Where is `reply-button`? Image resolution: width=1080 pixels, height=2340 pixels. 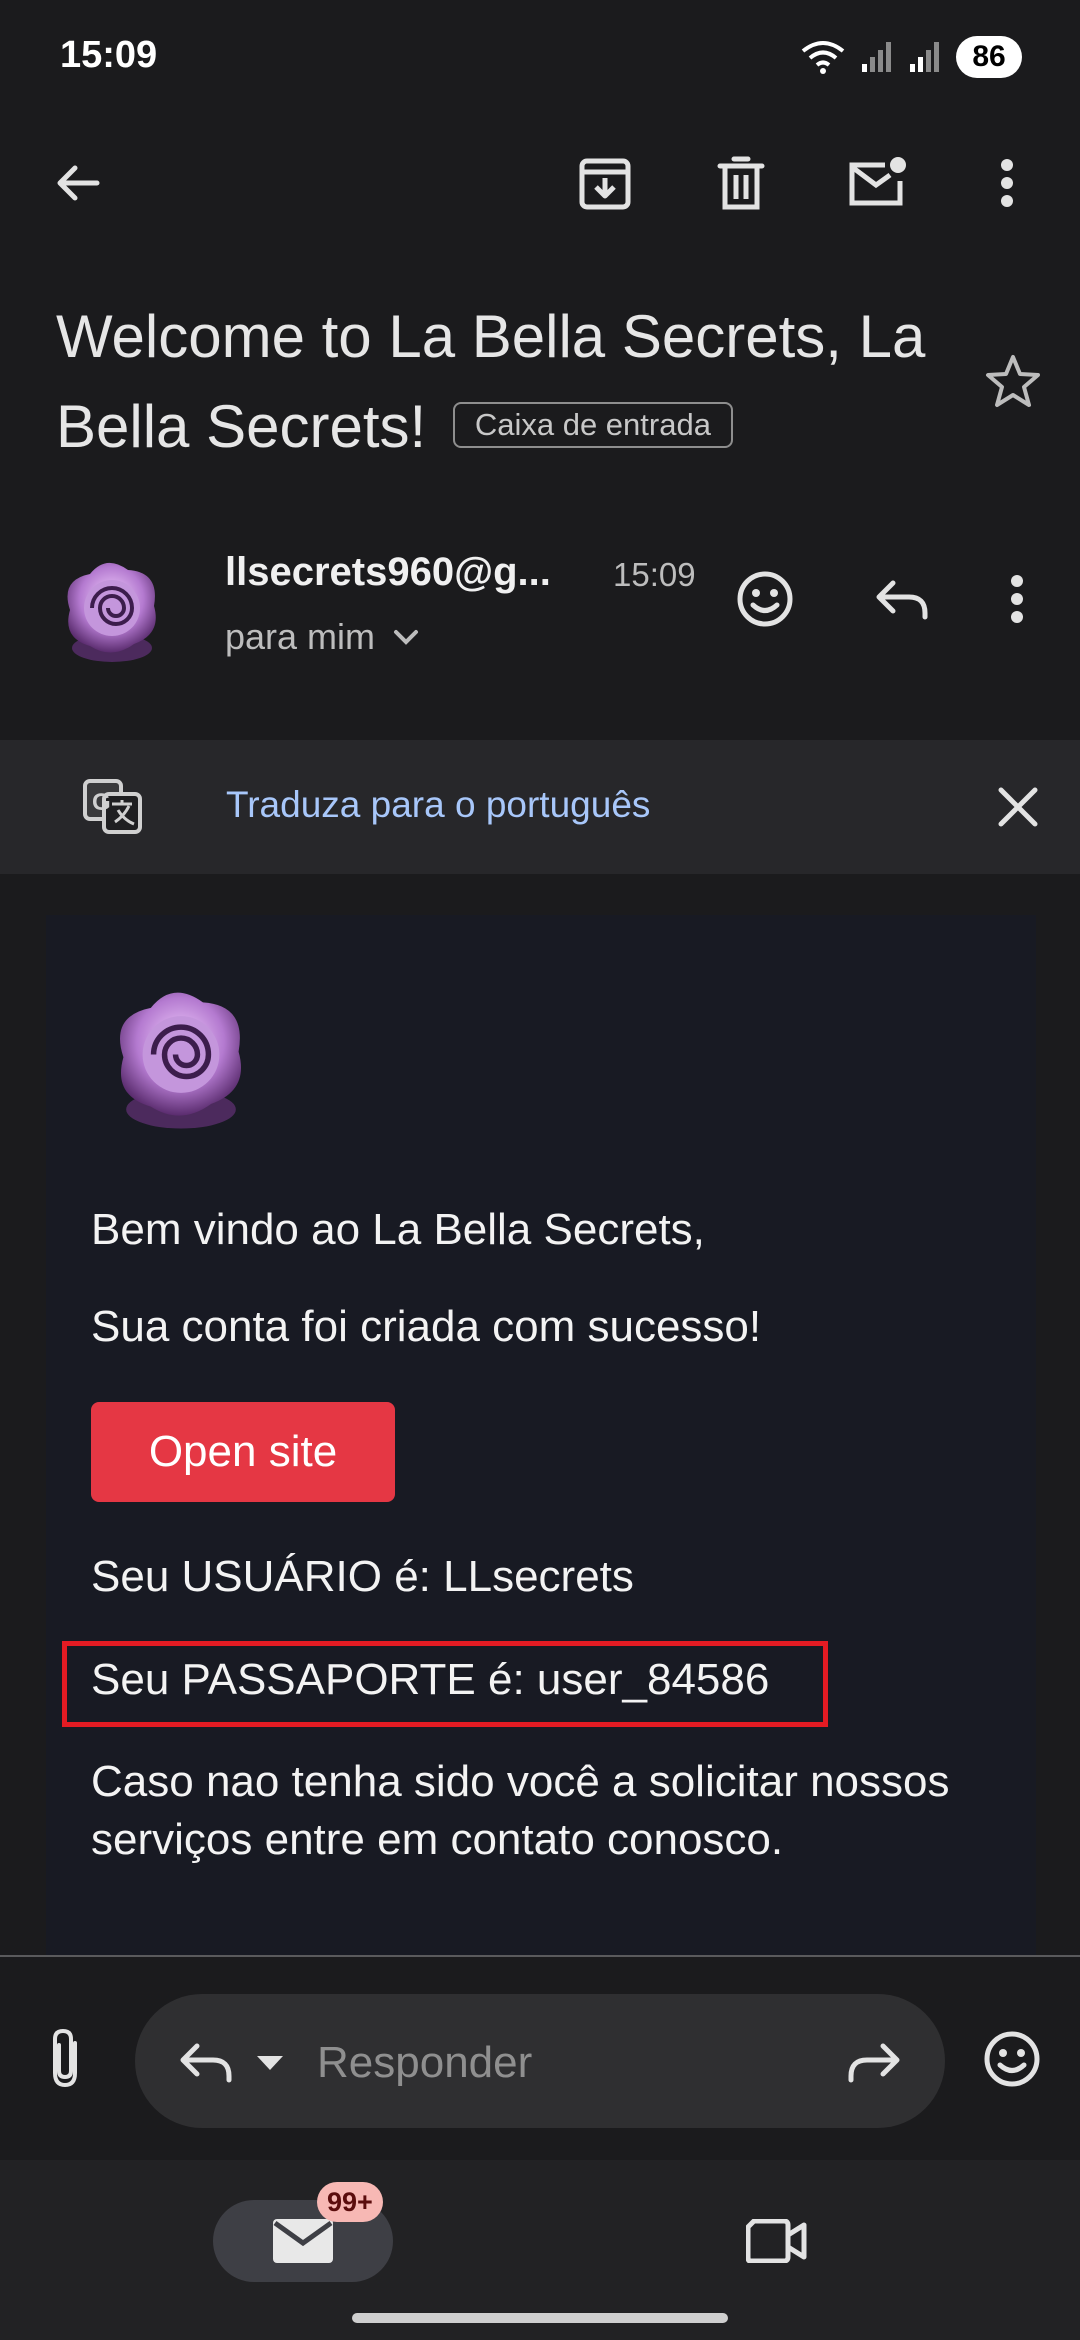
reply-button is located at coordinates (901, 599).